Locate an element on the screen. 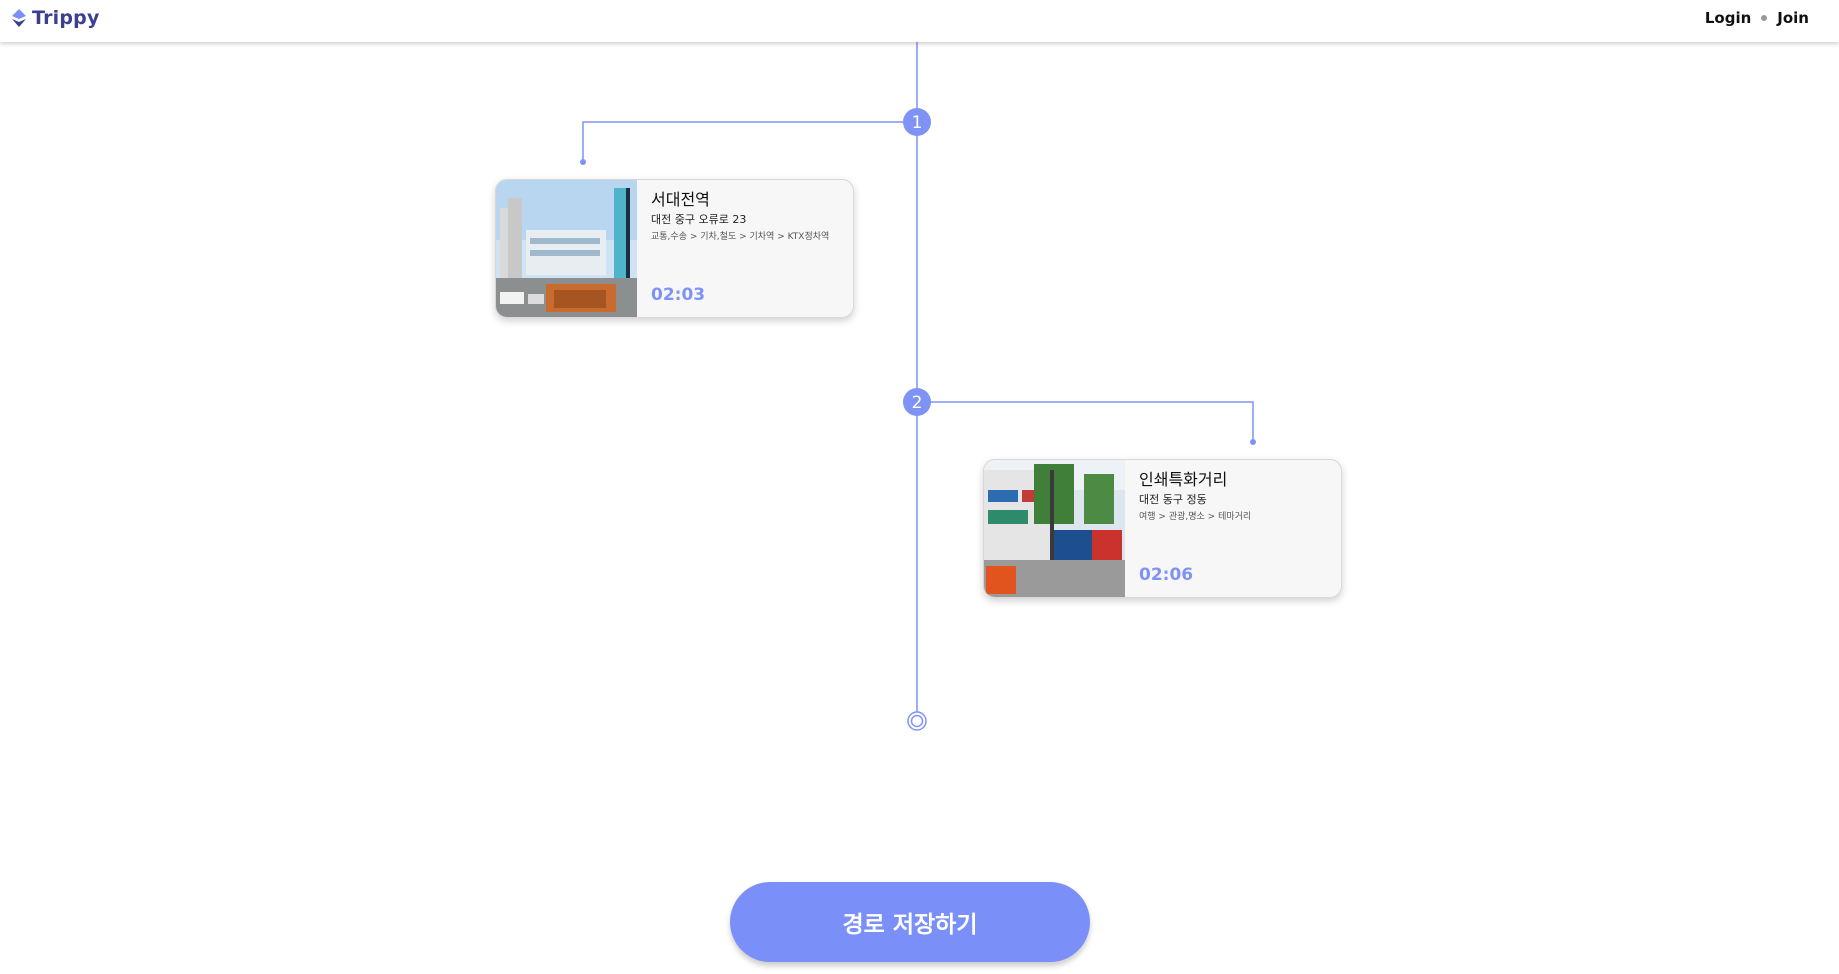 The height and width of the screenshot is (974, 1839). stop-1-category: 교통,수송 > 기차,철도 > 기차역 > KTX정차역 is located at coordinates (740, 237).